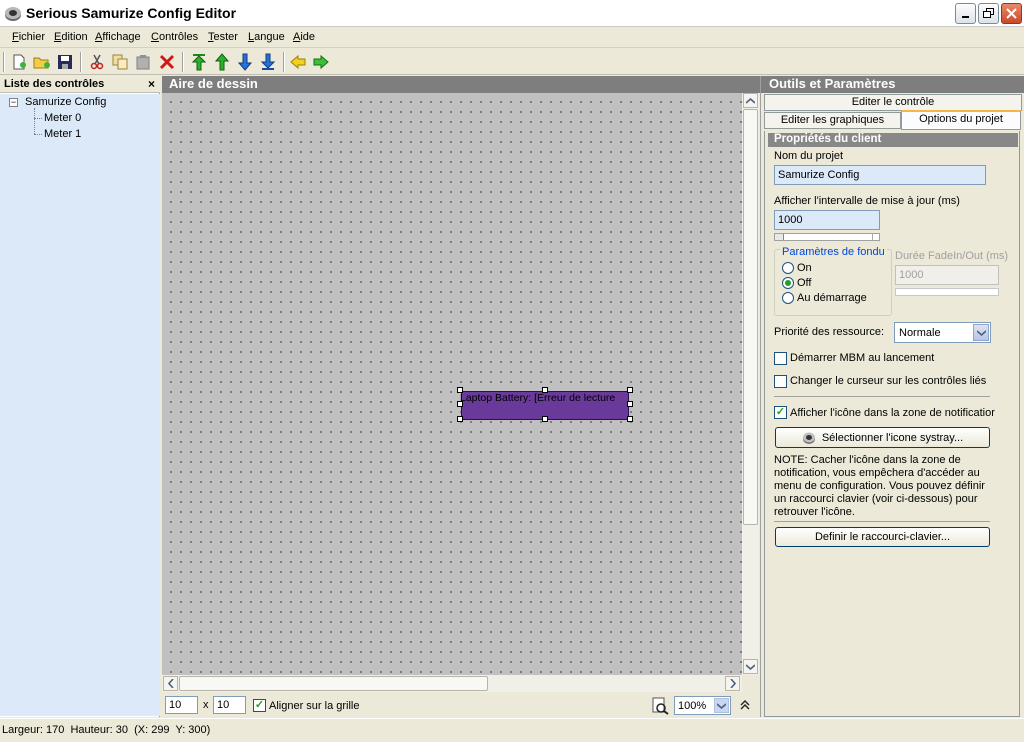 The height and width of the screenshot is (742, 1024). I want to click on move-top-button, so click(199, 62).